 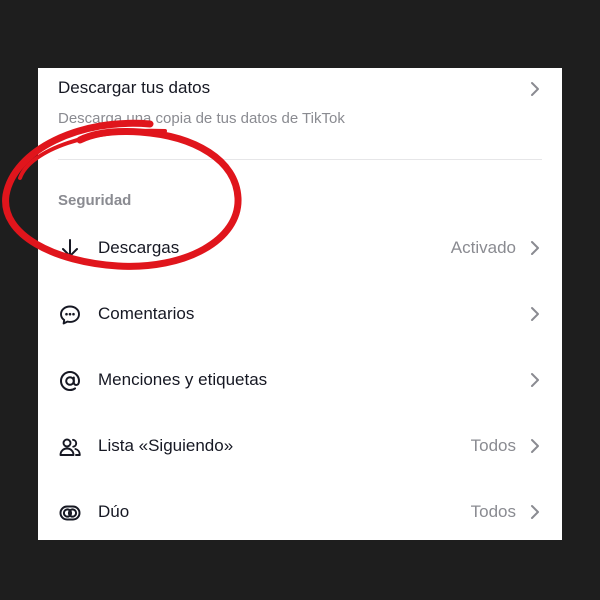 What do you see at coordinates (70, 447) in the screenshot?
I see `people-icon` at bounding box center [70, 447].